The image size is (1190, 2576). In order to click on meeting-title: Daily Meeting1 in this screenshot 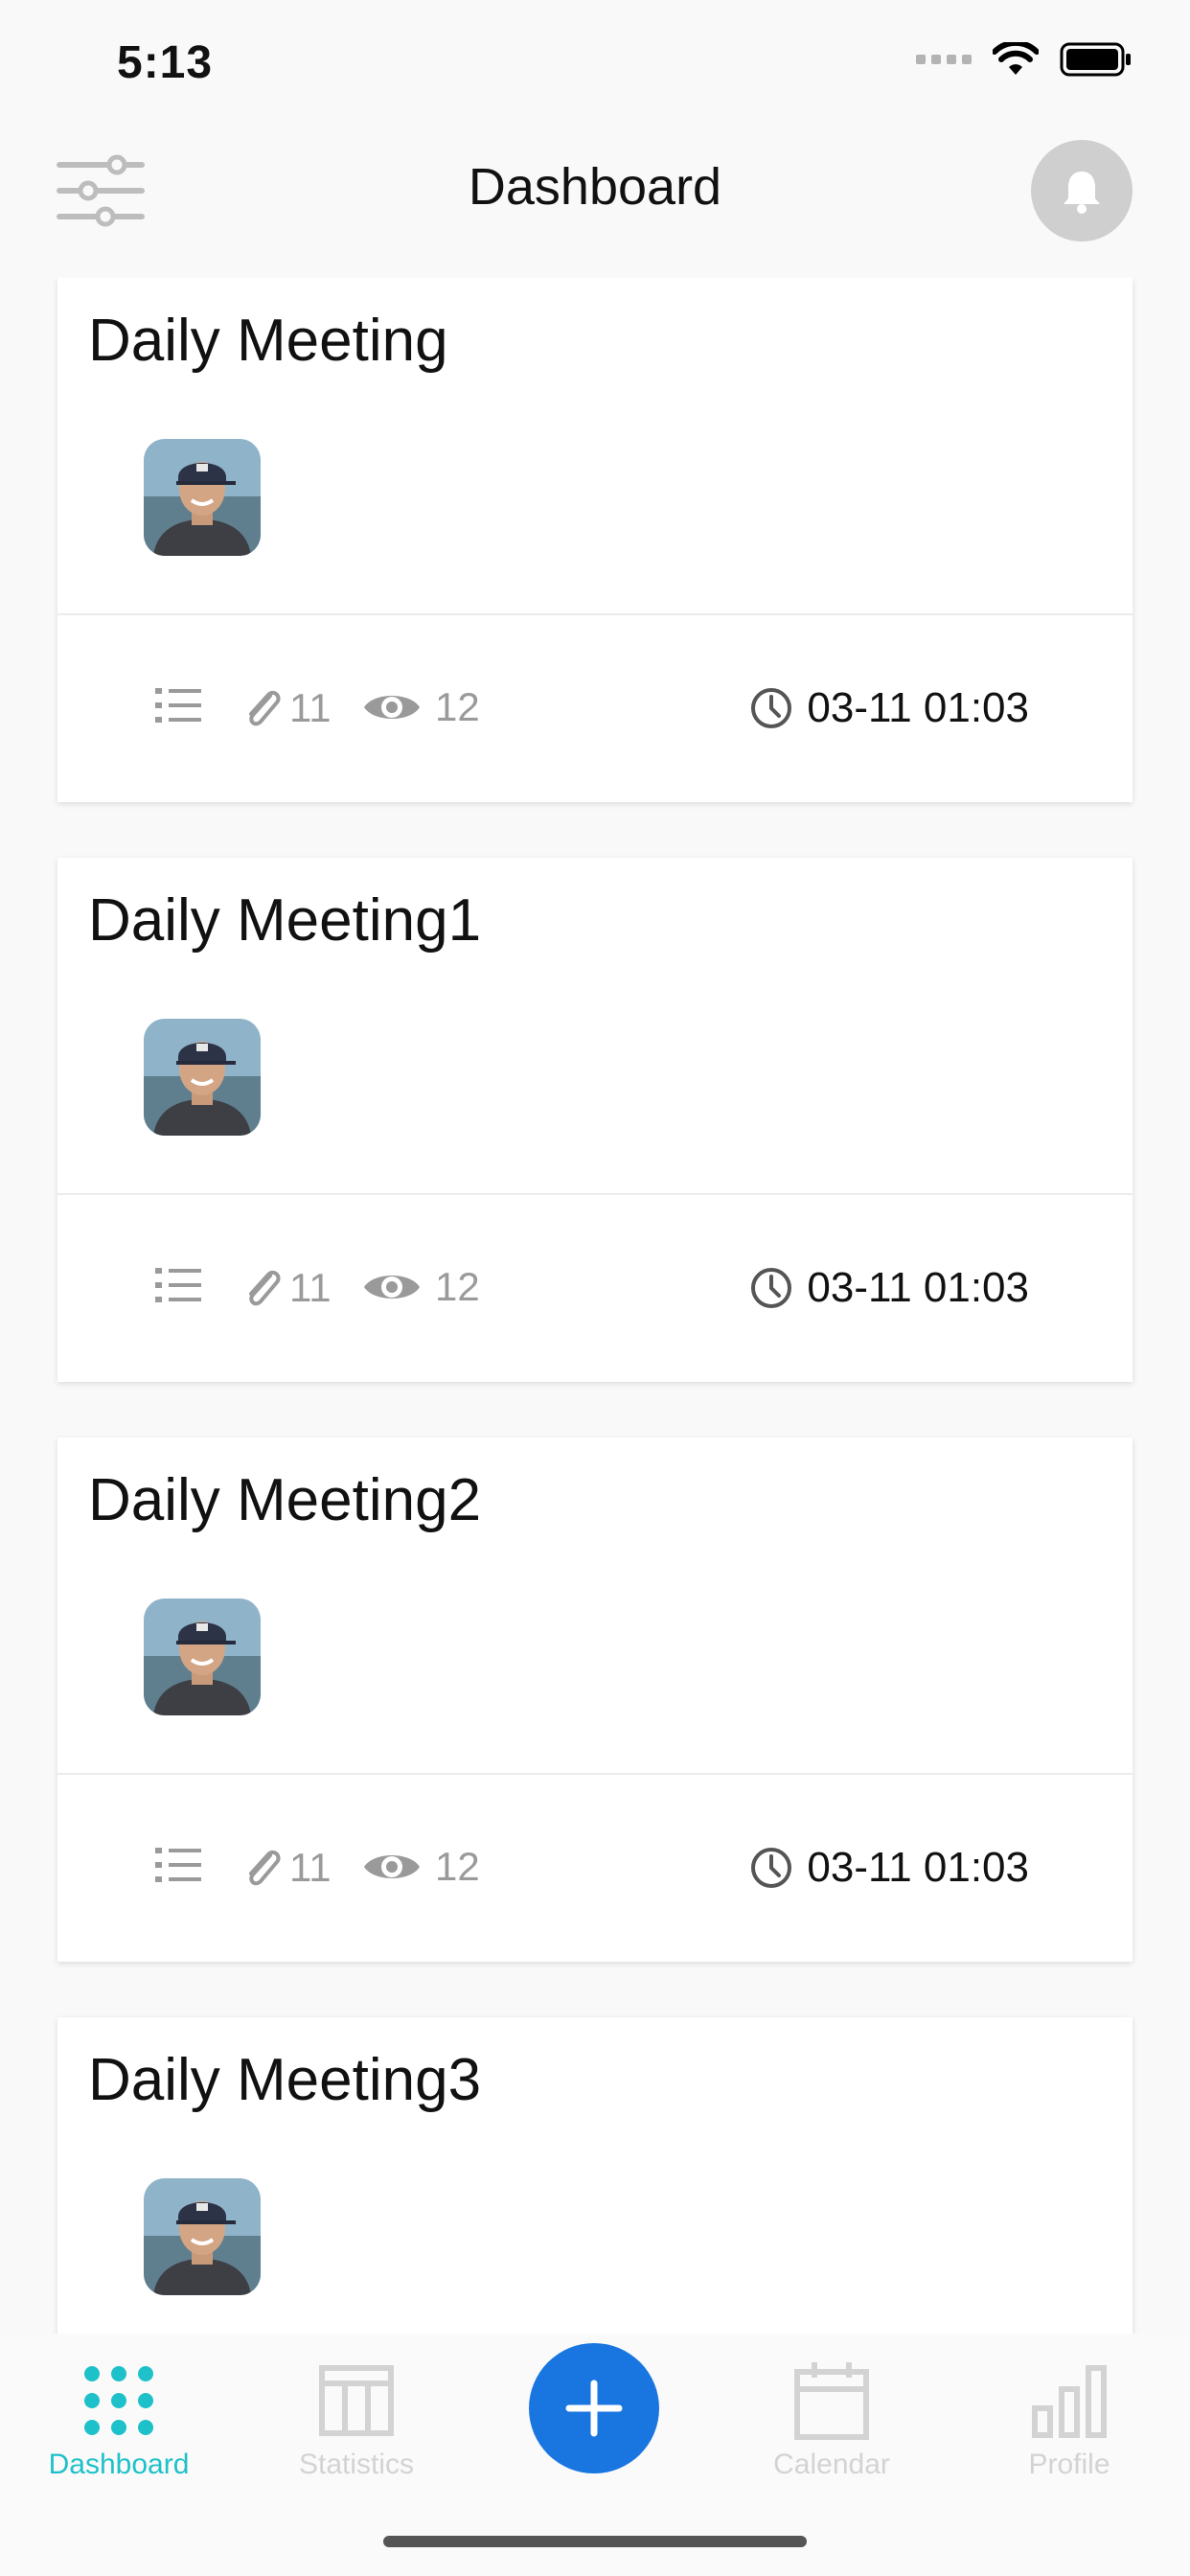, I will do `click(285, 920)`.